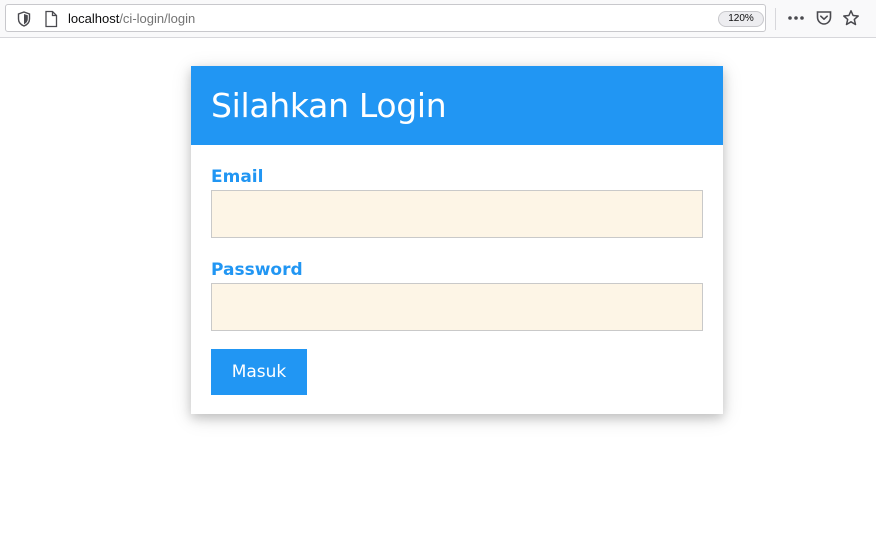  I want to click on login-button: Masuk, so click(259, 372).